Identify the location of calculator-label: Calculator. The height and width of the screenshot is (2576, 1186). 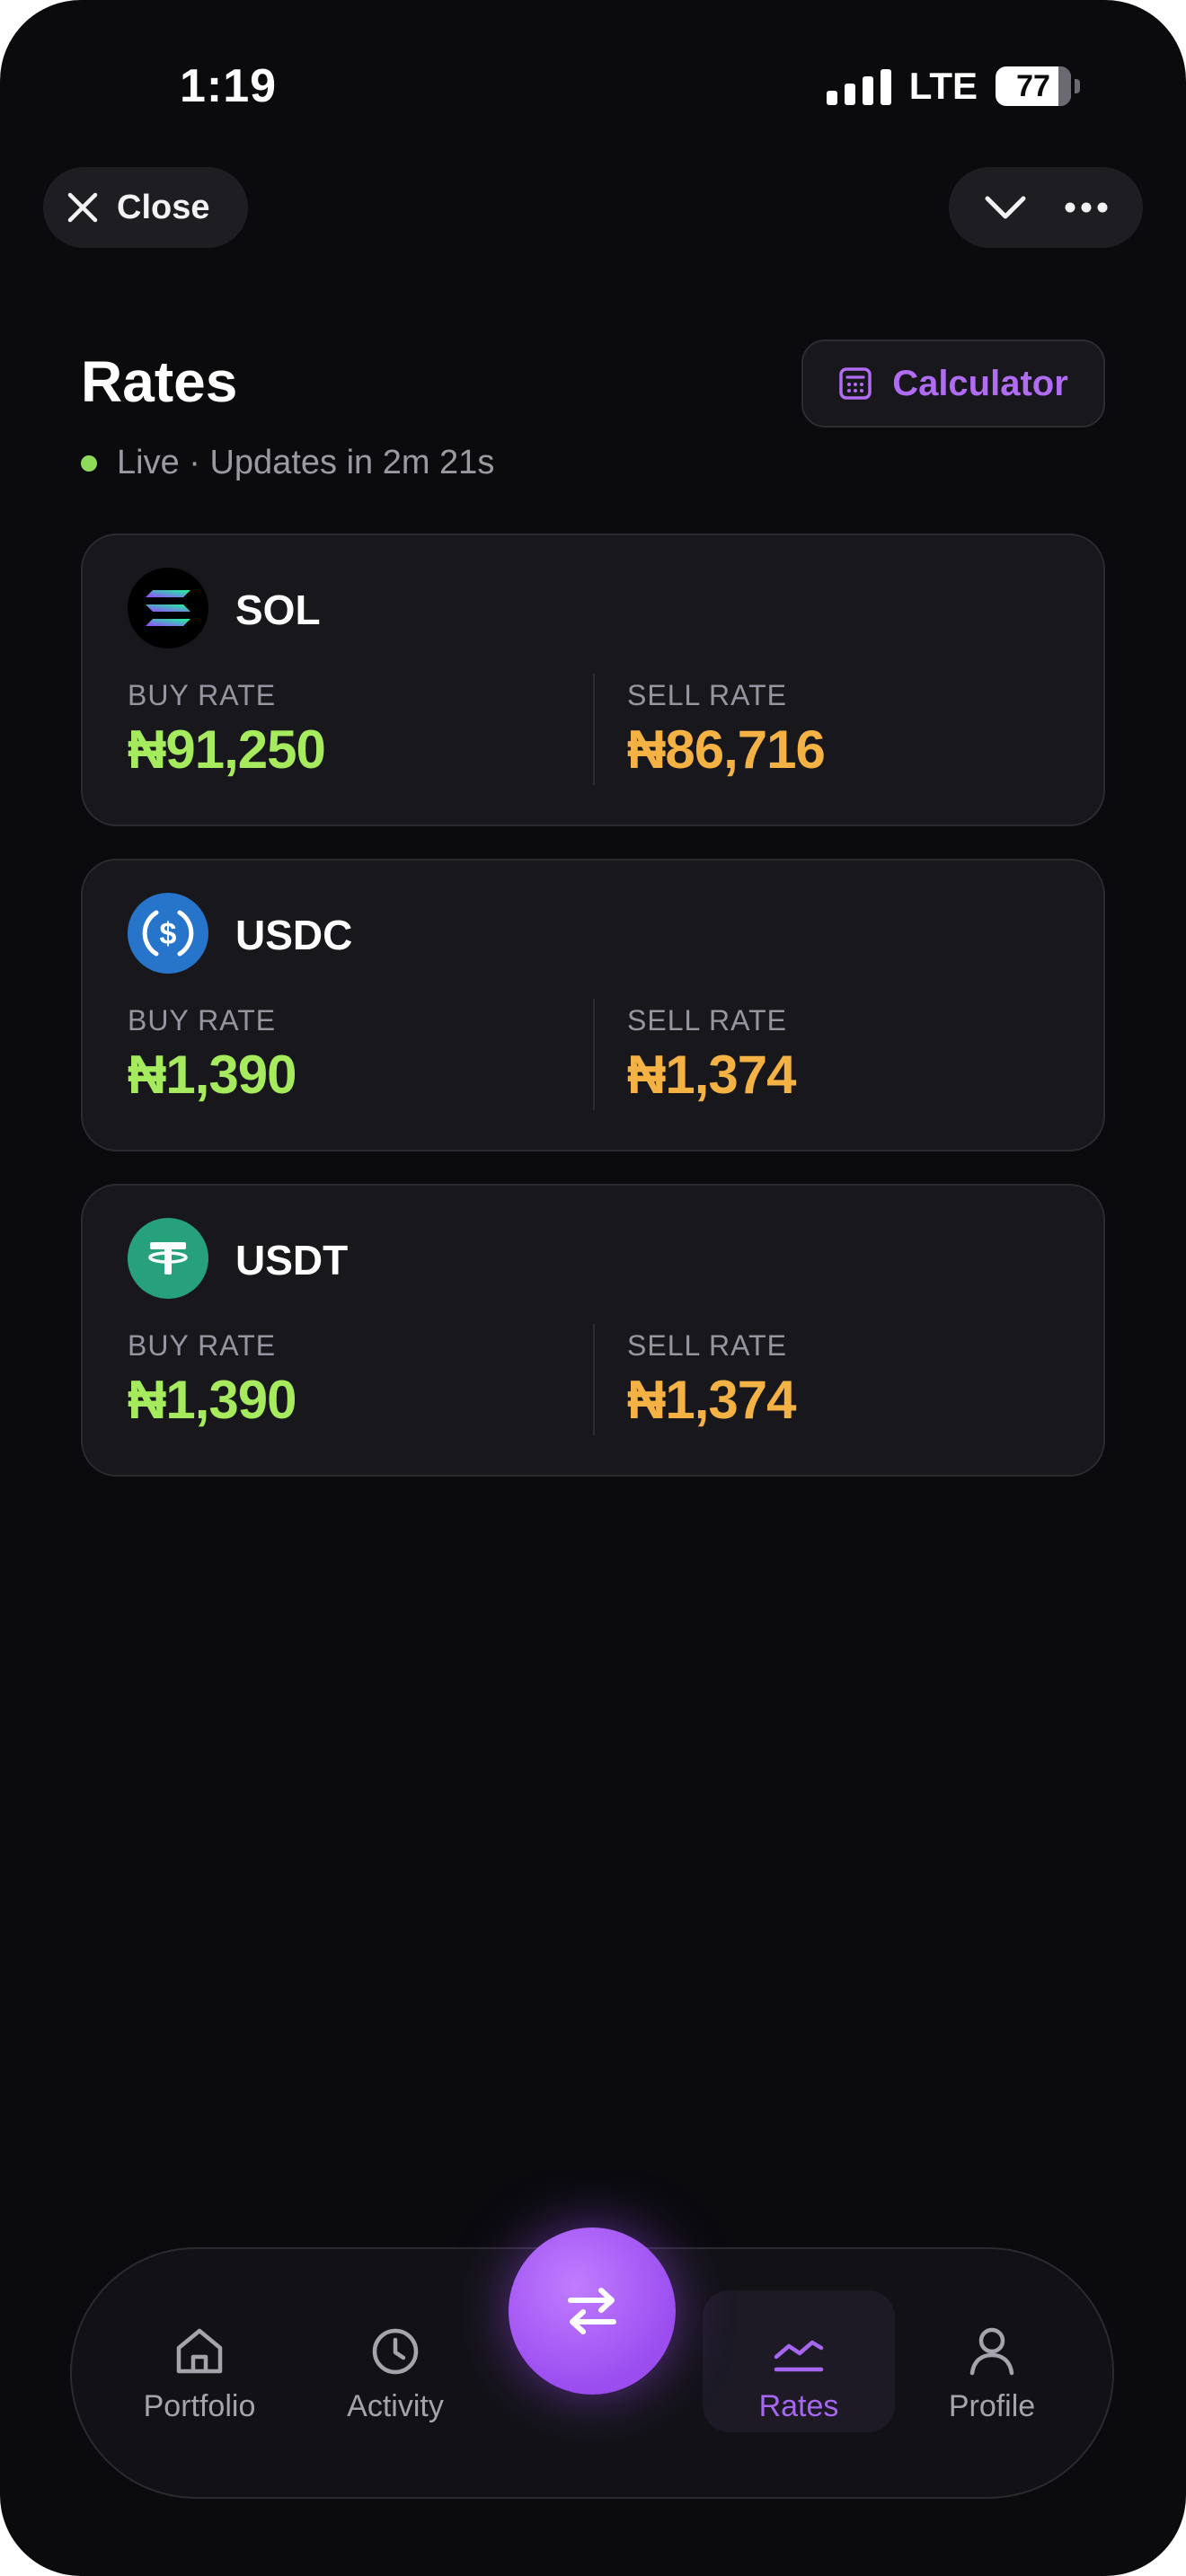
(980, 383).